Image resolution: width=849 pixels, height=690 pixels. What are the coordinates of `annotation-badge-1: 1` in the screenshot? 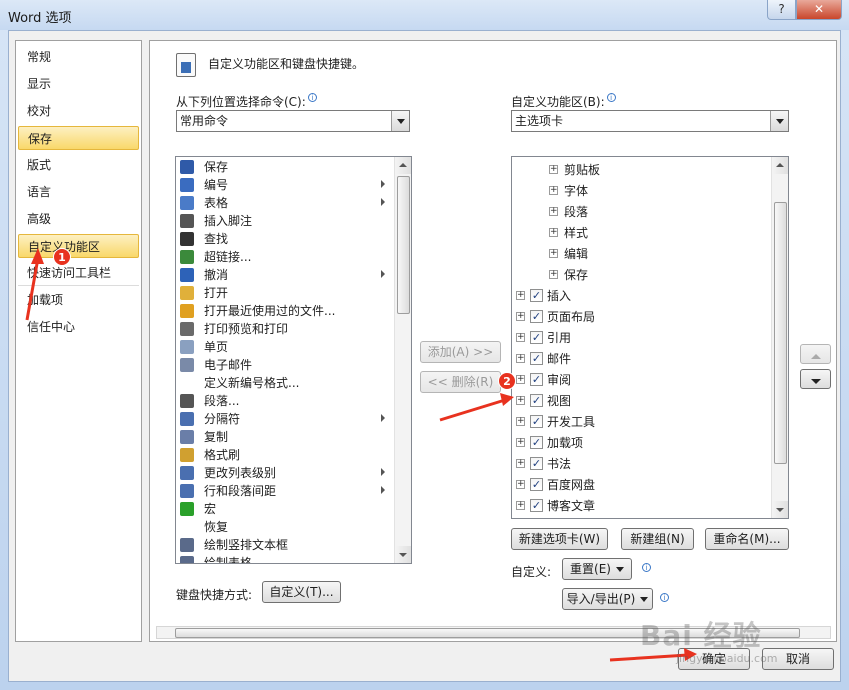 It's located at (62, 257).